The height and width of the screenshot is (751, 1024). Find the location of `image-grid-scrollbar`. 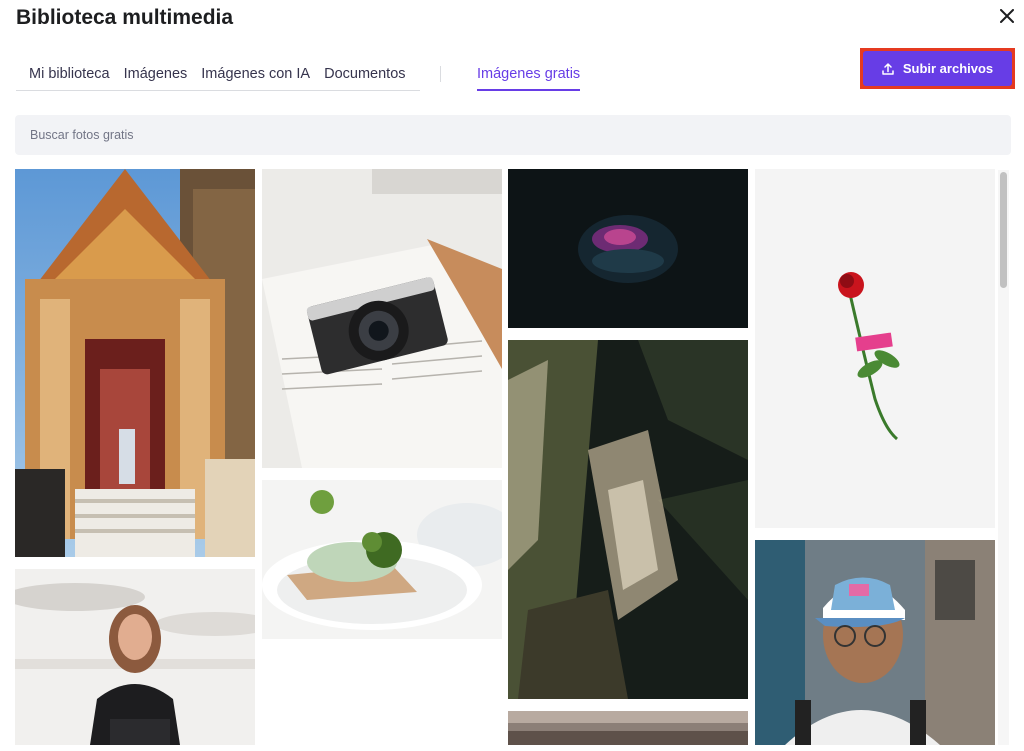

image-grid-scrollbar is located at coordinates (1003, 457).